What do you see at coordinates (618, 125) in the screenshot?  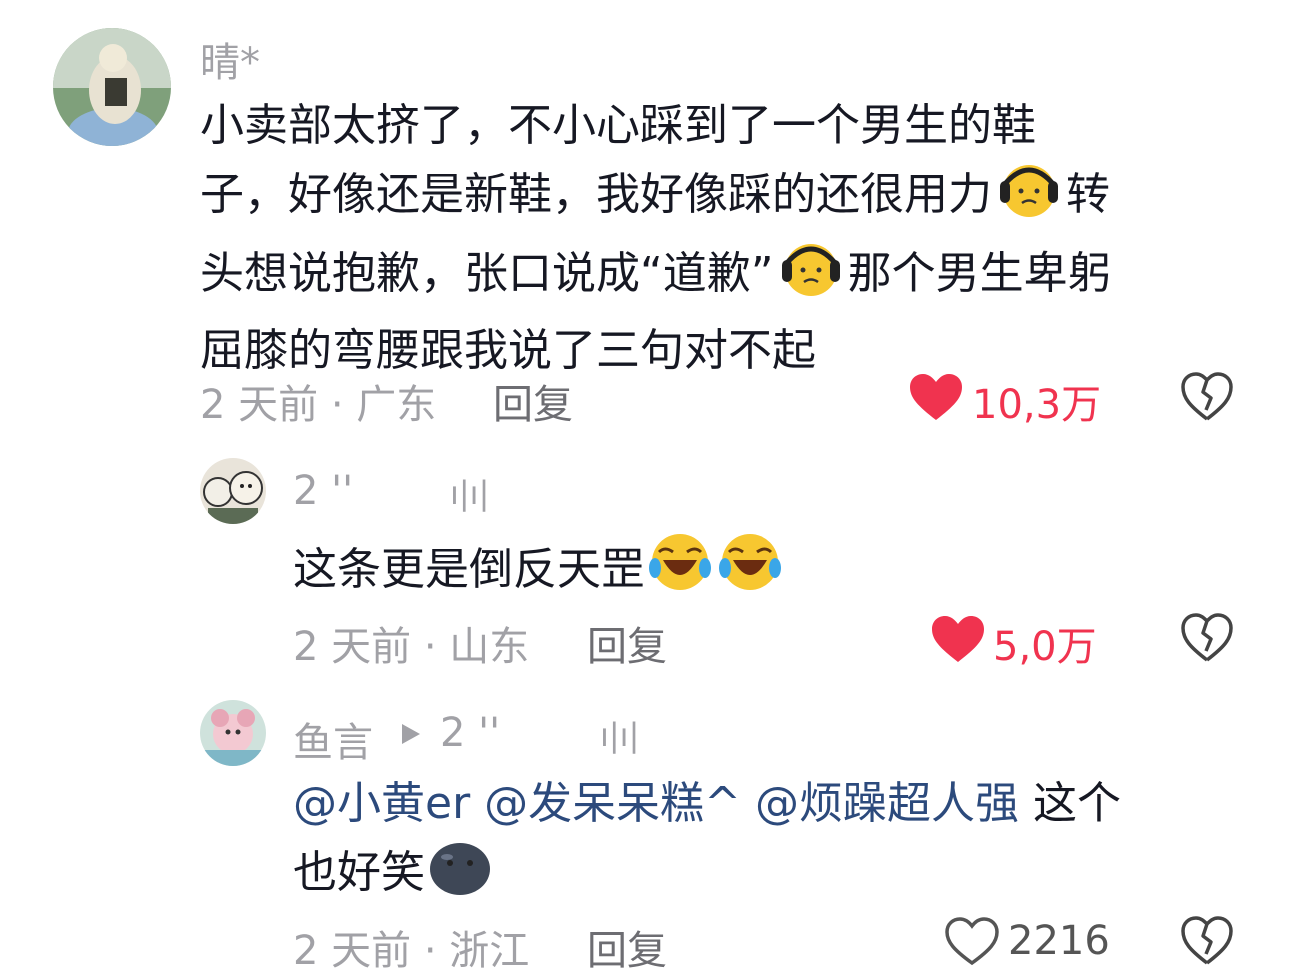 I see `comment-line: 小卖部太挤了，不小心踩到了一个男生的鞋` at bounding box center [618, 125].